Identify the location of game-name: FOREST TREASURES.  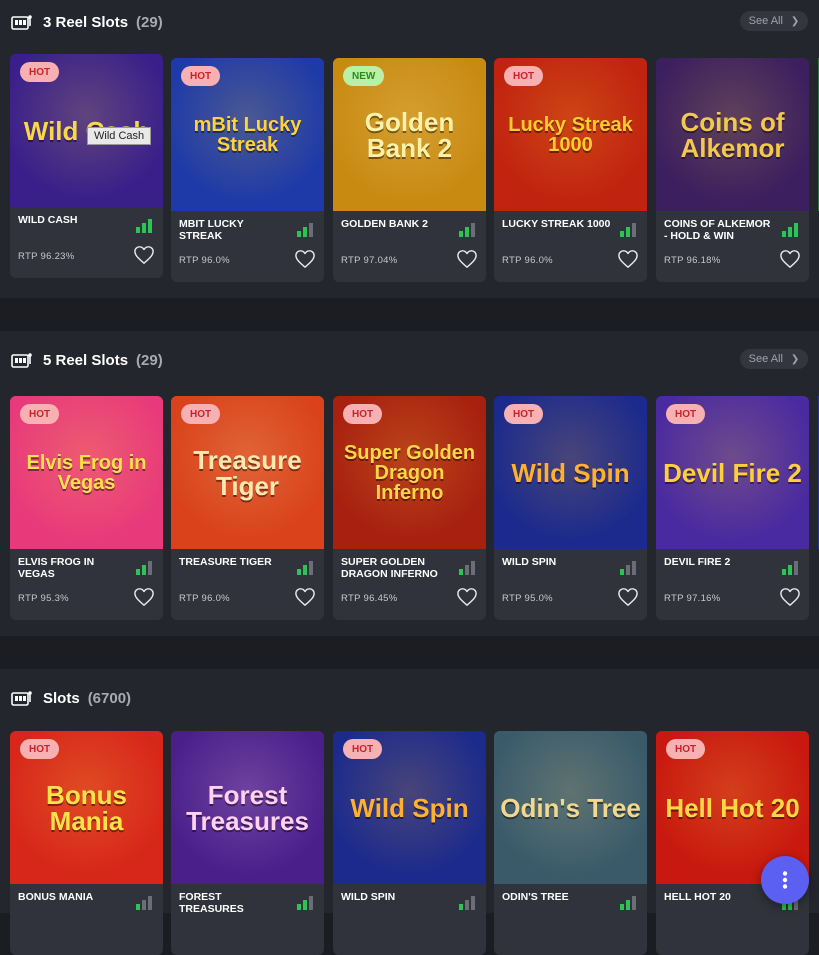
(211, 903).